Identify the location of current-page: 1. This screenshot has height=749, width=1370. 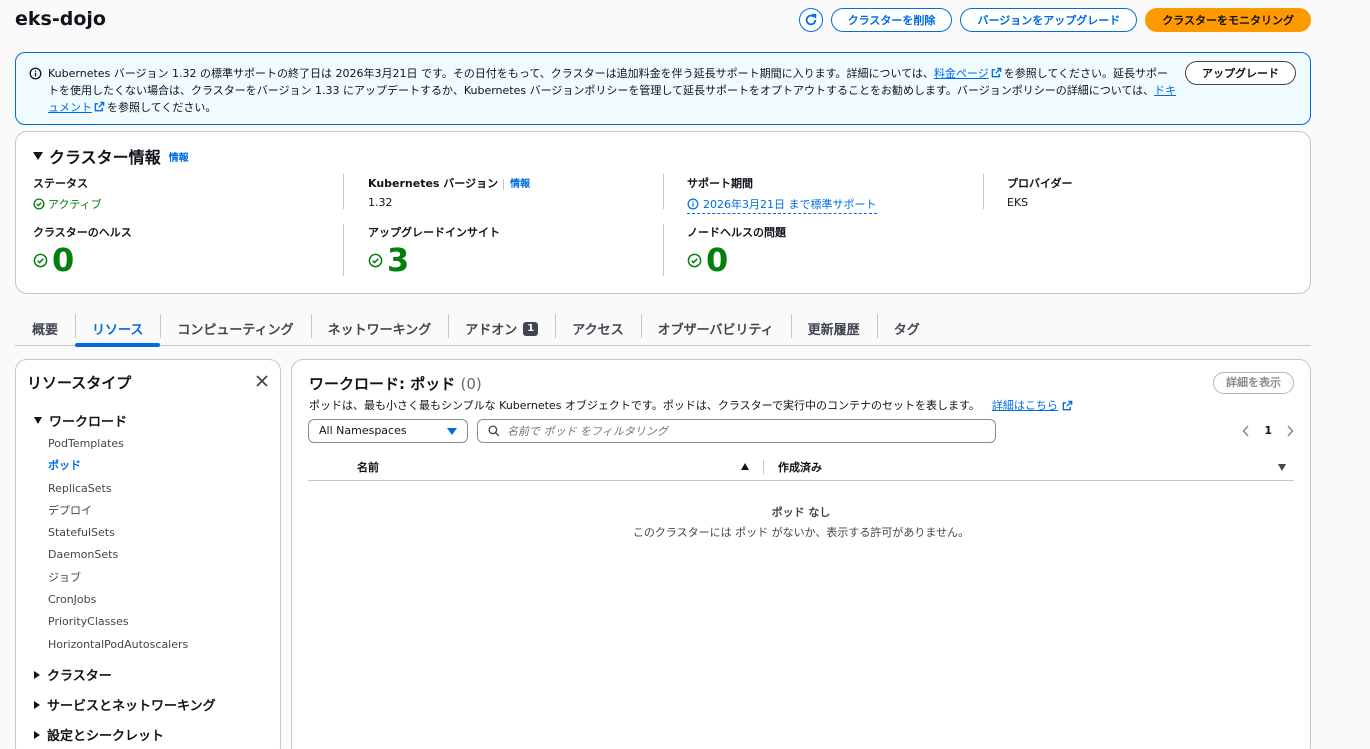
(1268, 430).